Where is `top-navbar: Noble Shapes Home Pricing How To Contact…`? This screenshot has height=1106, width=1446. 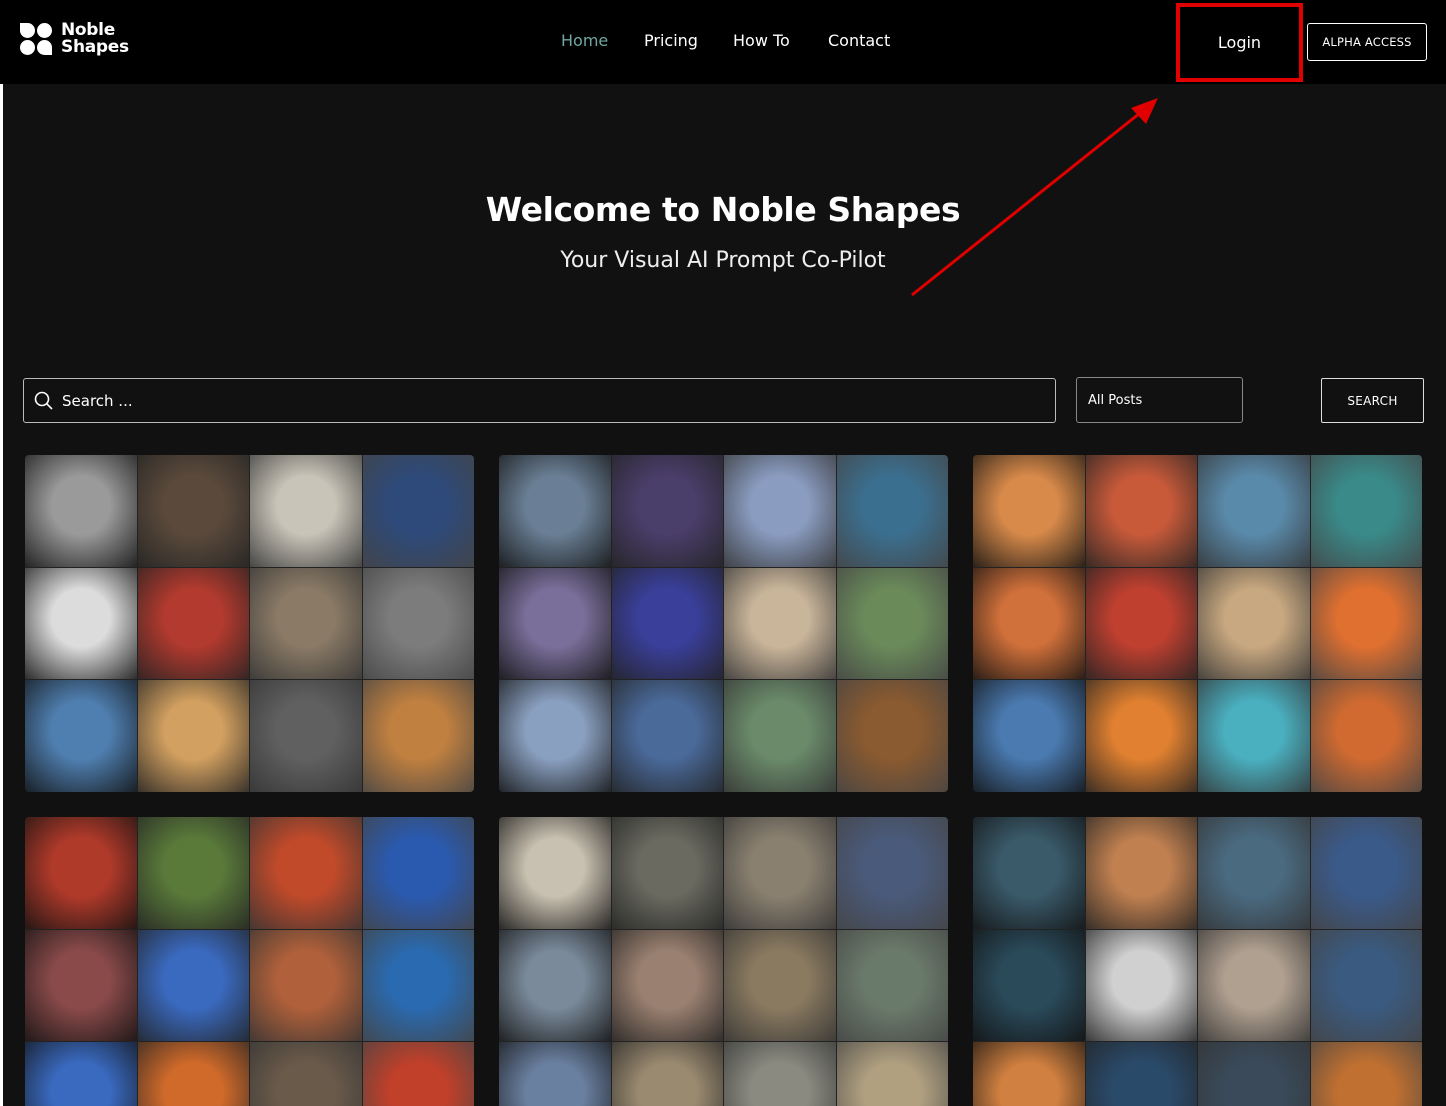
top-navbar: Noble Shapes Home Pricing How To Contact… is located at coordinates (723, 42).